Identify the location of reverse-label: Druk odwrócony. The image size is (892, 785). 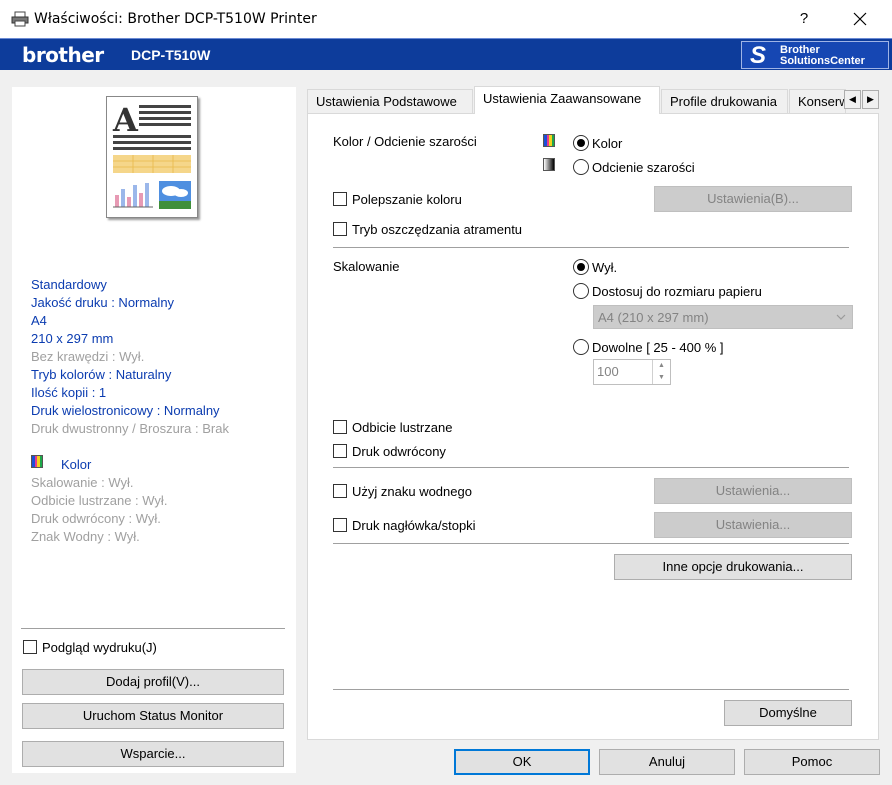
(399, 451).